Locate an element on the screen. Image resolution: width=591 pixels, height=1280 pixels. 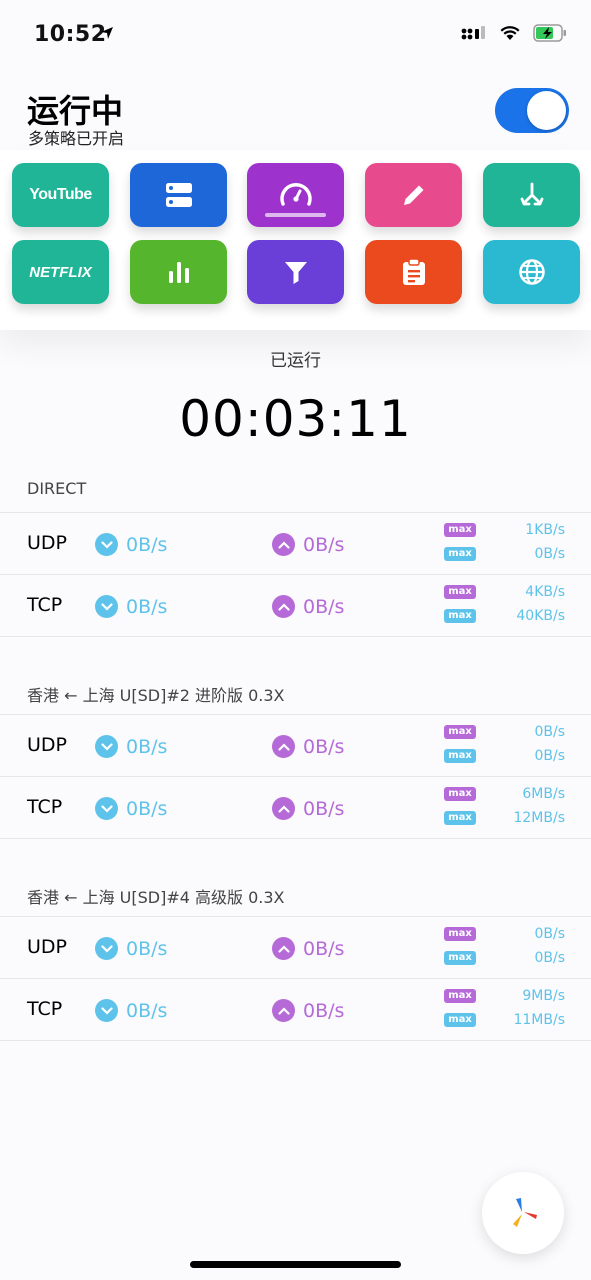
globe-tile is located at coordinates (531, 272).